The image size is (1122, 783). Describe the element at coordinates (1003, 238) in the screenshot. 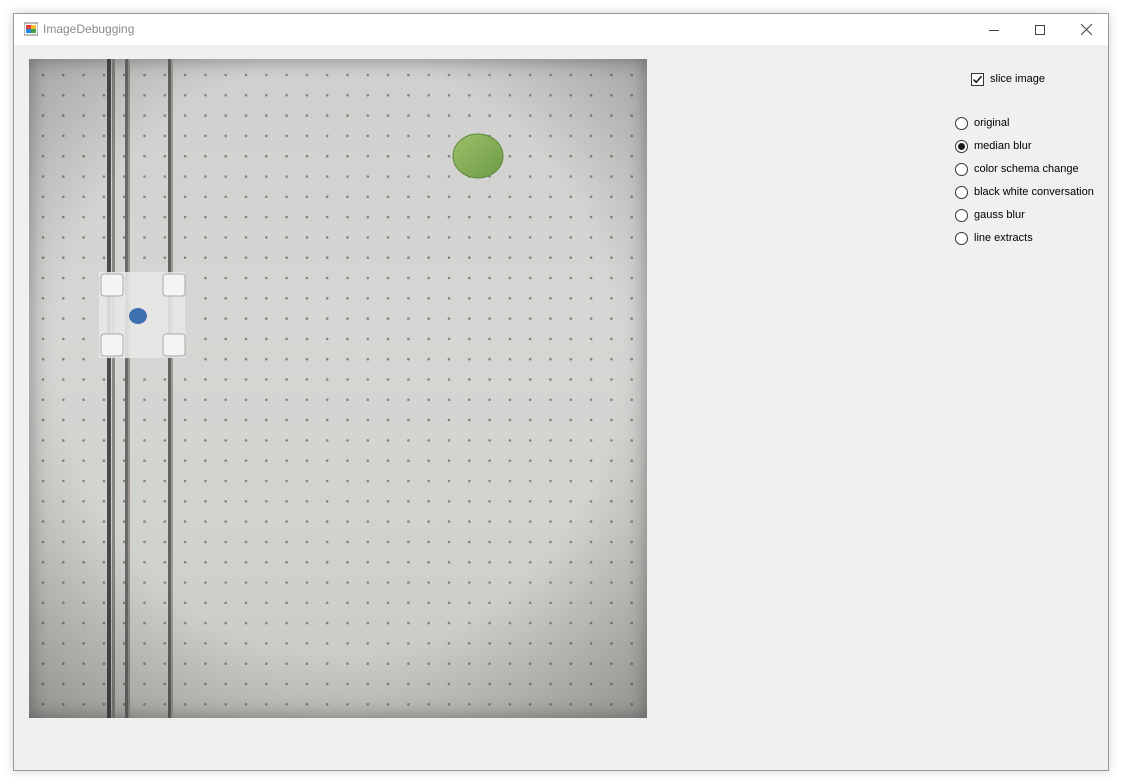

I see `radio-label: line extracts` at that location.